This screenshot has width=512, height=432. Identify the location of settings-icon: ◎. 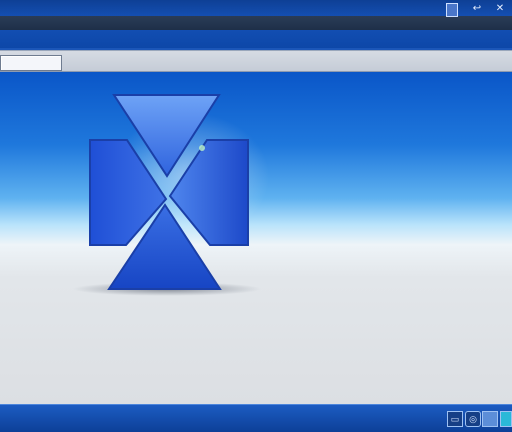
(473, 419).